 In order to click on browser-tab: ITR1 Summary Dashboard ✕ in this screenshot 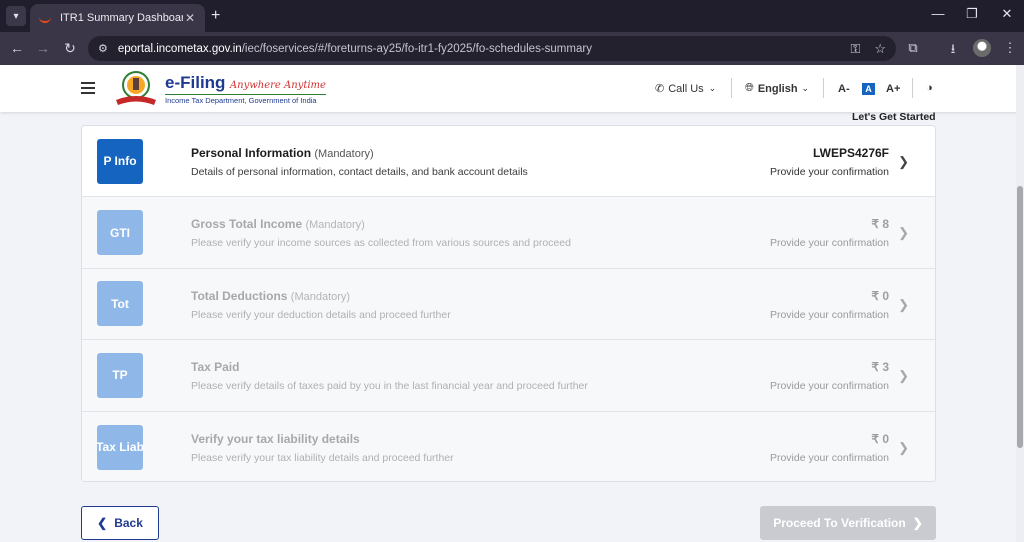, I will do `click(117, 18)`.